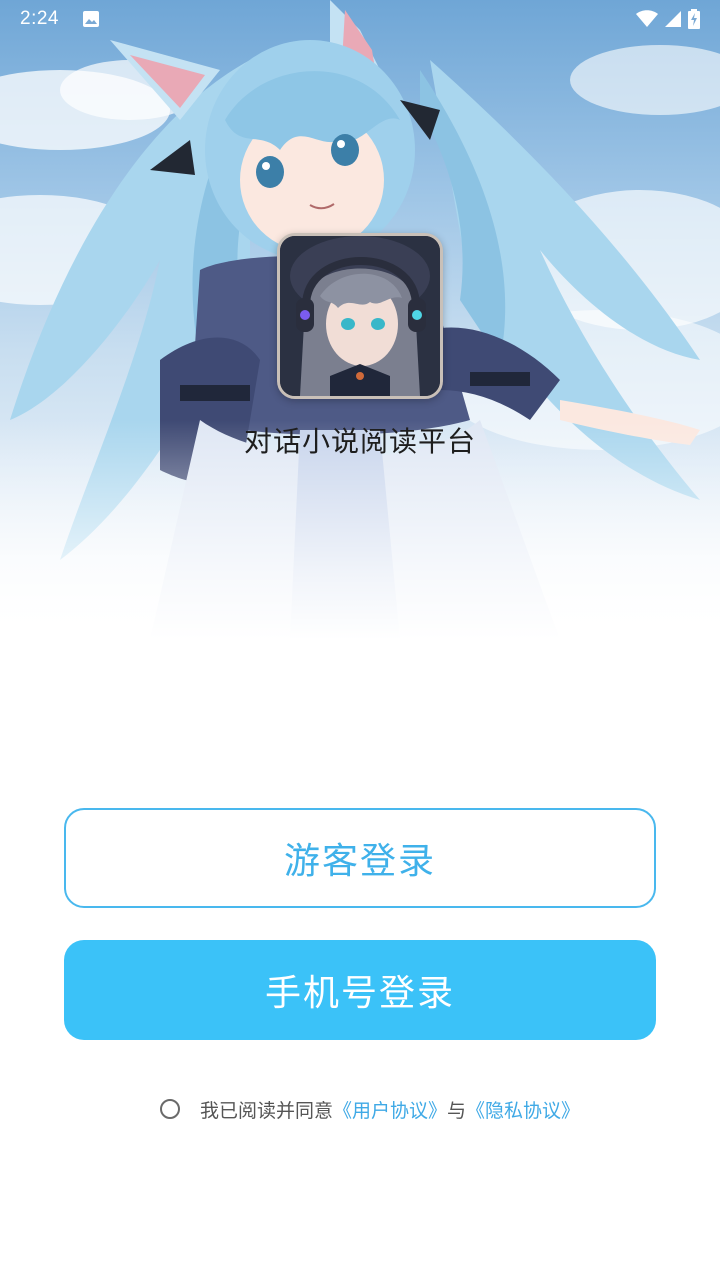 The width and height of the screenshot is (720, 1280). I want to click on status-bar: 2:24, so click(360, 19).